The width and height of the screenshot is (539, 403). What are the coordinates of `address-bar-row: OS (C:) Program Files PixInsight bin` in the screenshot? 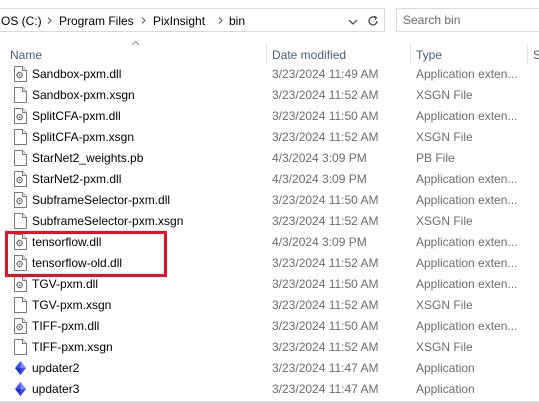 It's located at (269, 20).